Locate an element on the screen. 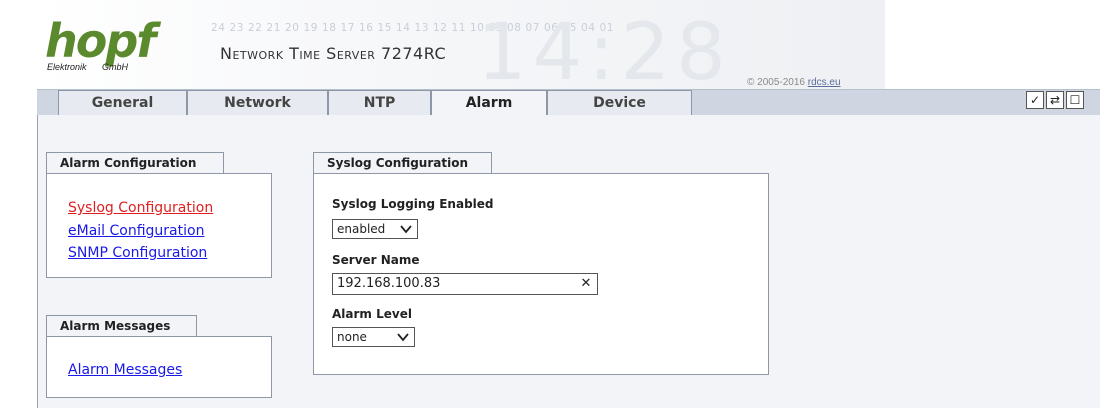  alarm-level-value: none is located at coordinates (352, 337).